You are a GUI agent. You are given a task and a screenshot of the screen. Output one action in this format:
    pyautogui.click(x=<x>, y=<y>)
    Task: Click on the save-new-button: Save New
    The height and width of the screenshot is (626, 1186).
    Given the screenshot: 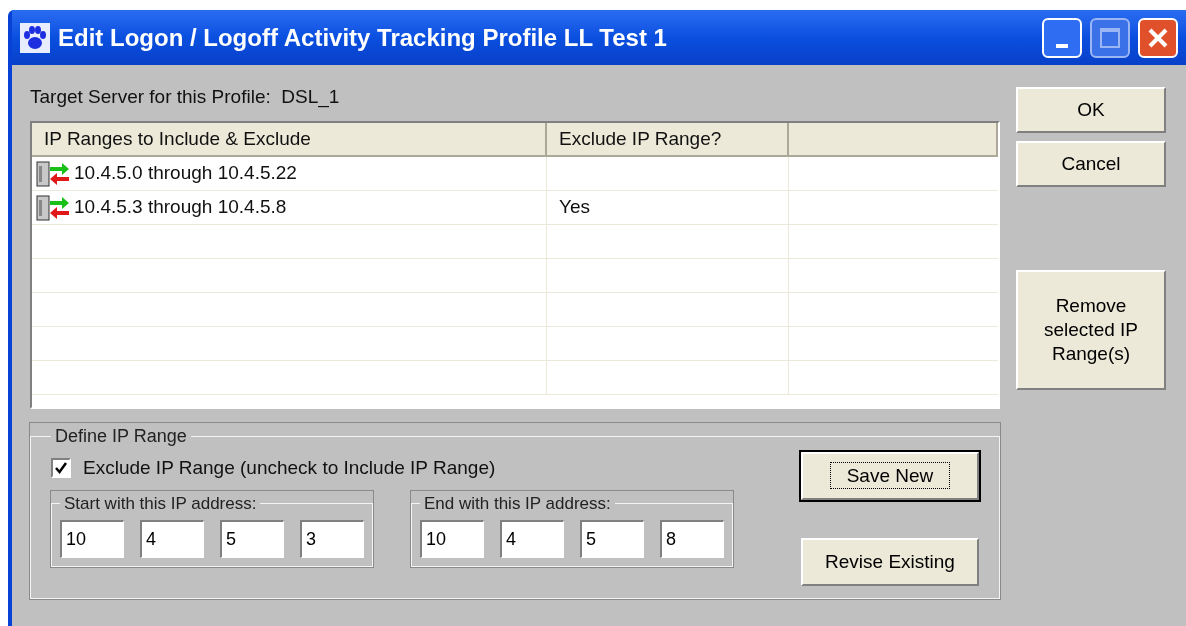 What is the action you would take?
    pyautogui.click(x=890, y=476)
    